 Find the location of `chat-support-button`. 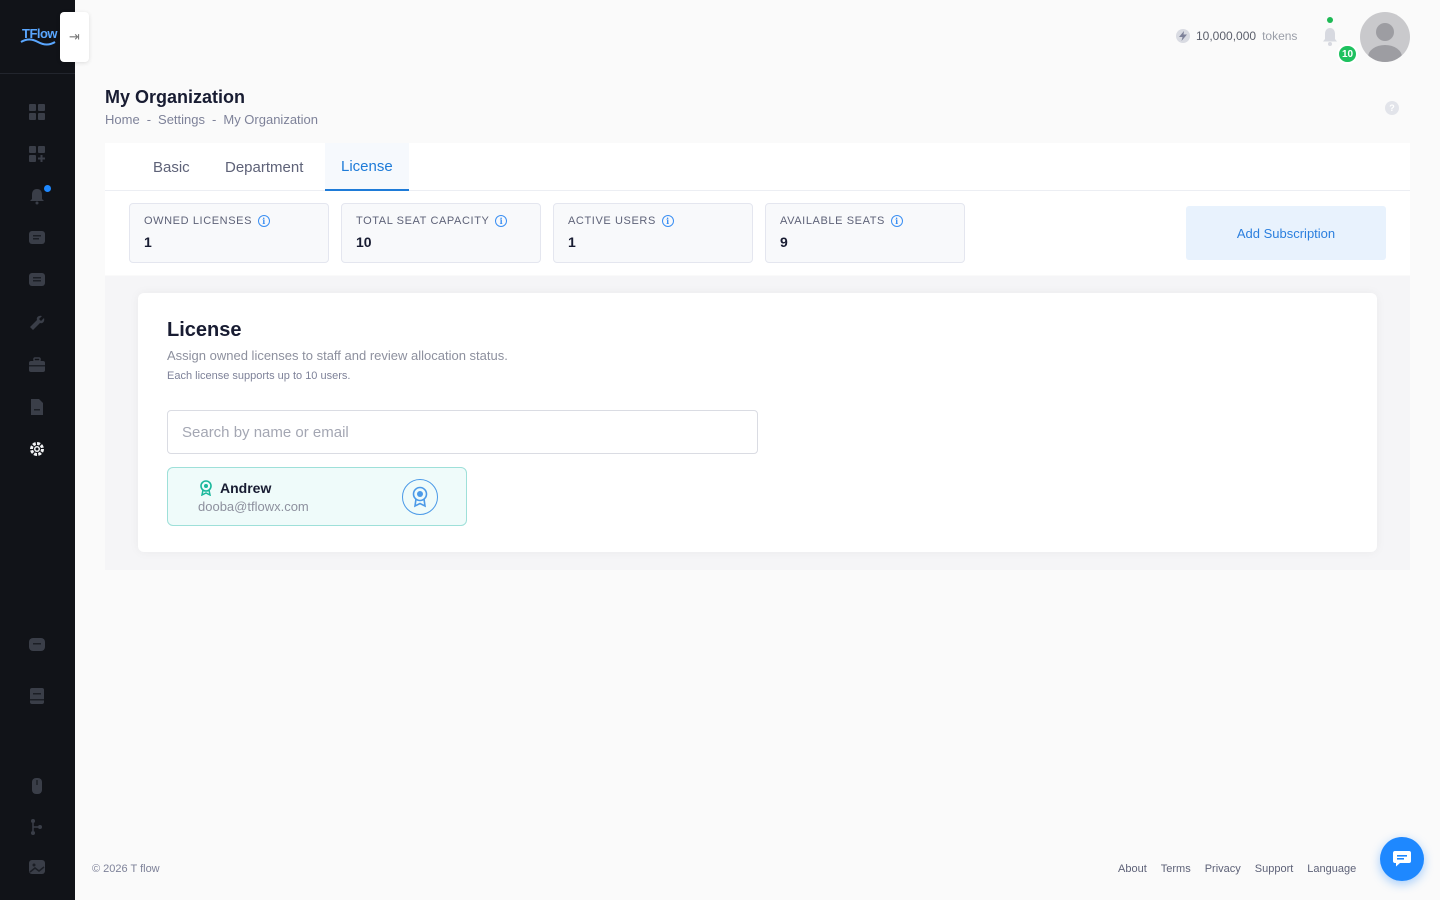

chat-support-button is located at coordinates (1402, 859).